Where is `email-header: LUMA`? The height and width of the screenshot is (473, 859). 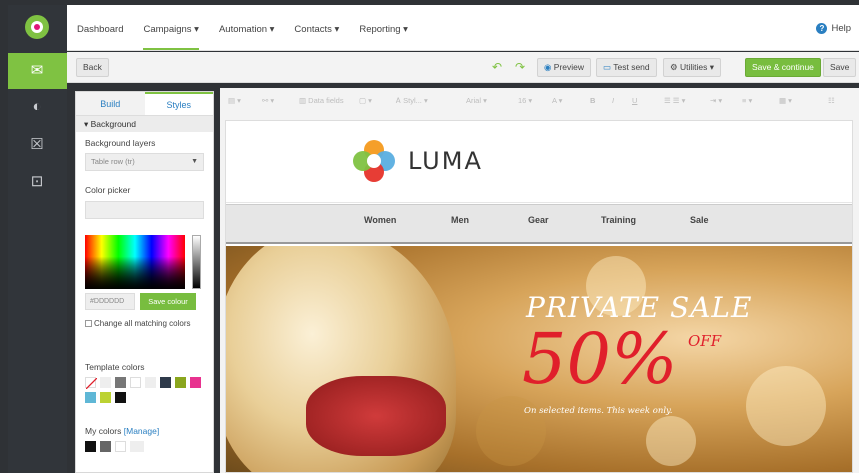
email-header: LUMA is located at coordinates (539, 162).